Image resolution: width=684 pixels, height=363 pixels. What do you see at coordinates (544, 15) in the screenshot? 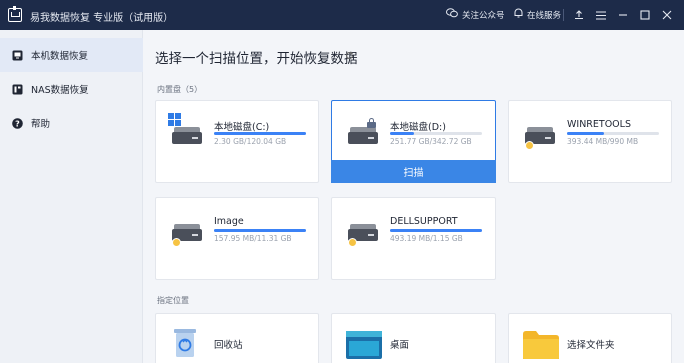
I see `online-service-label: 在线服务` at bounding box center [544, 15].